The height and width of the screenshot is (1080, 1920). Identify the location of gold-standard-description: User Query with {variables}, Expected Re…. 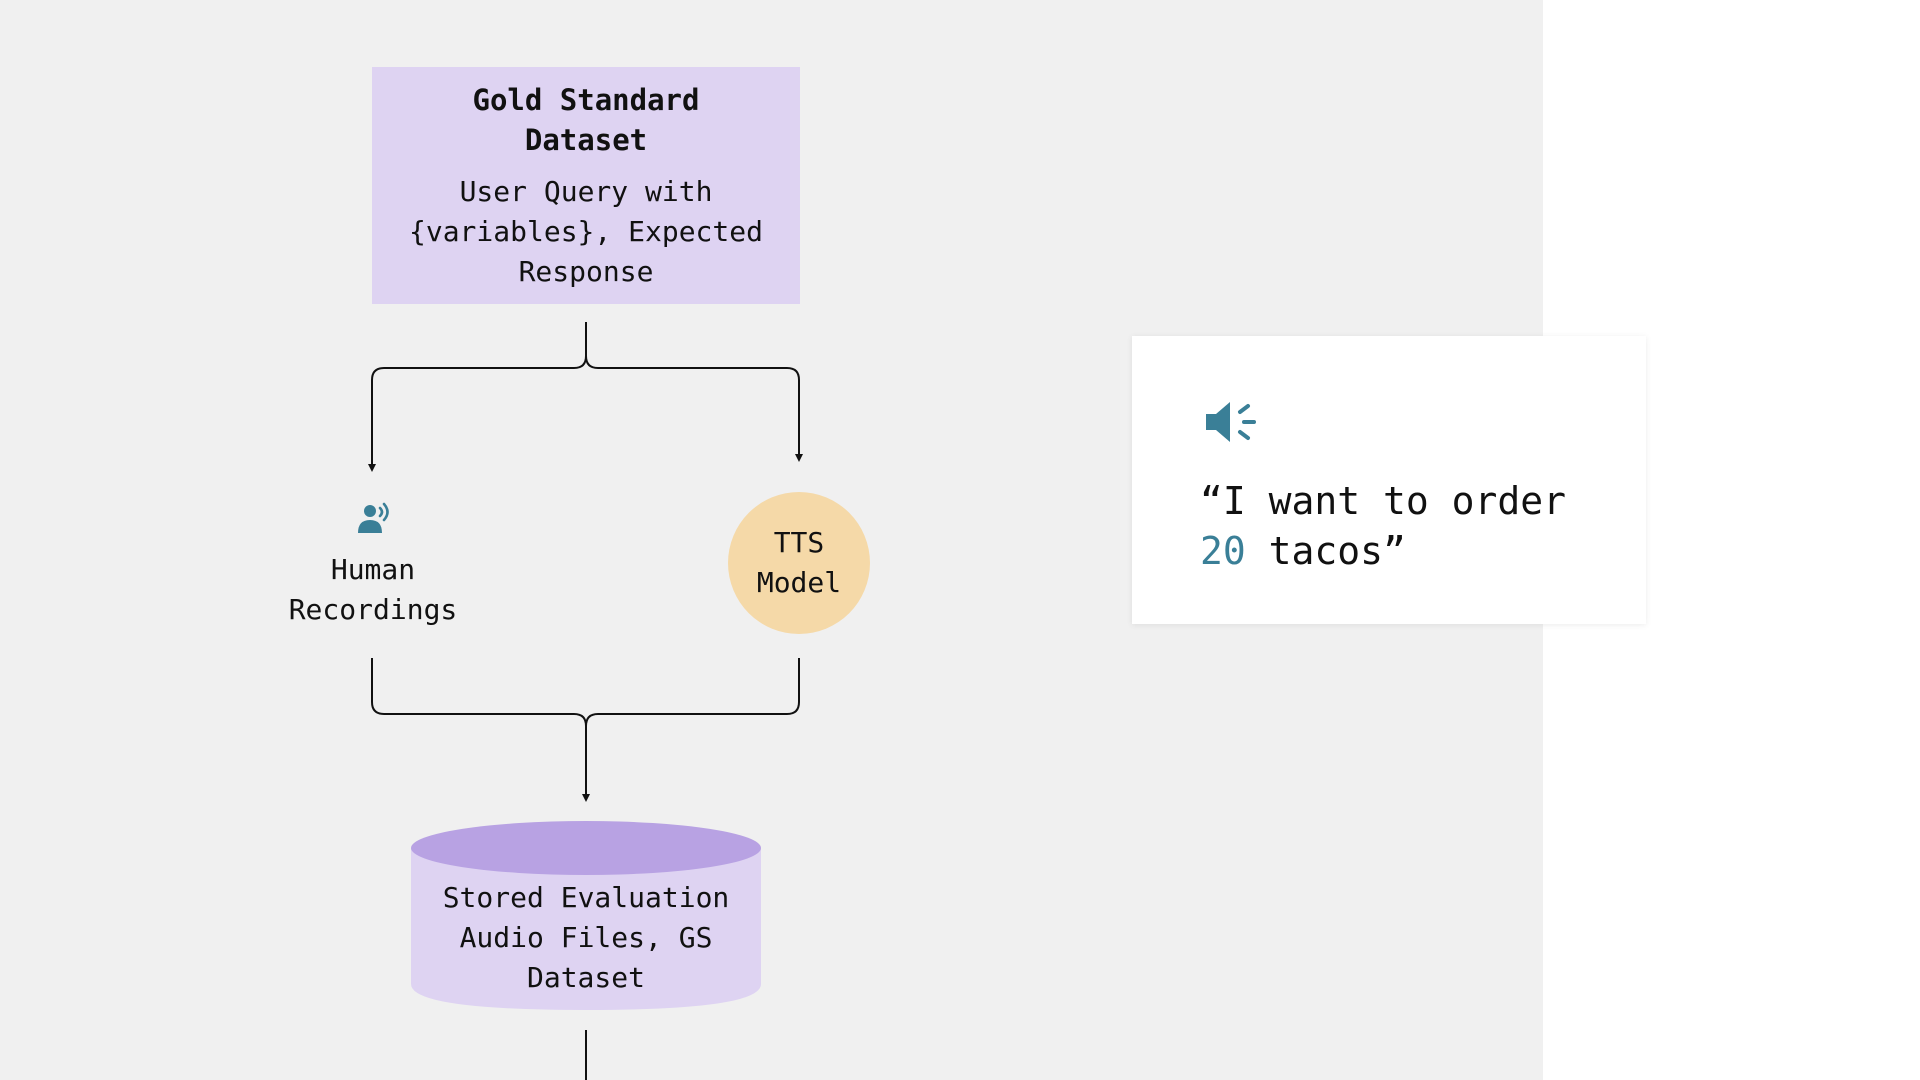
(585, 231).